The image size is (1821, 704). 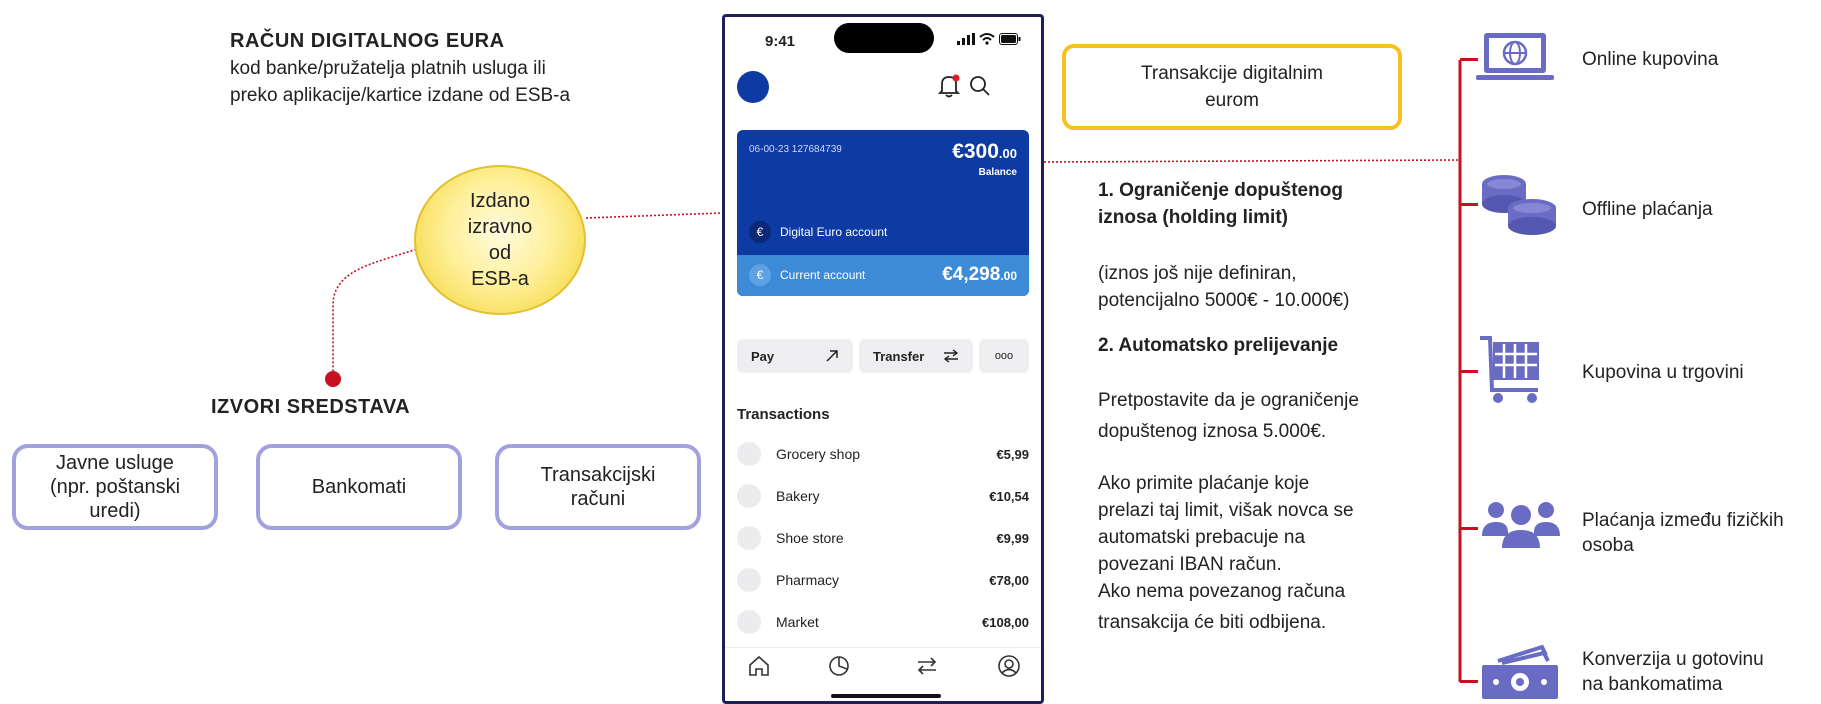 I want to click on transaction-amount: €10,54, so click(x=1009, y=496).